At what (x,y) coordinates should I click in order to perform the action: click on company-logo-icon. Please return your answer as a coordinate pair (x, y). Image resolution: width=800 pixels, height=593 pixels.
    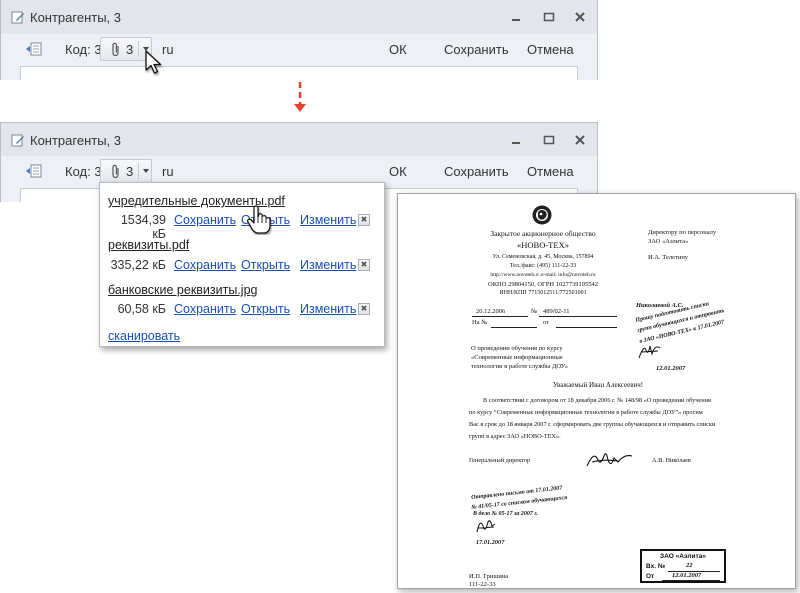
    Looking at the image, I should click on (542, 217).